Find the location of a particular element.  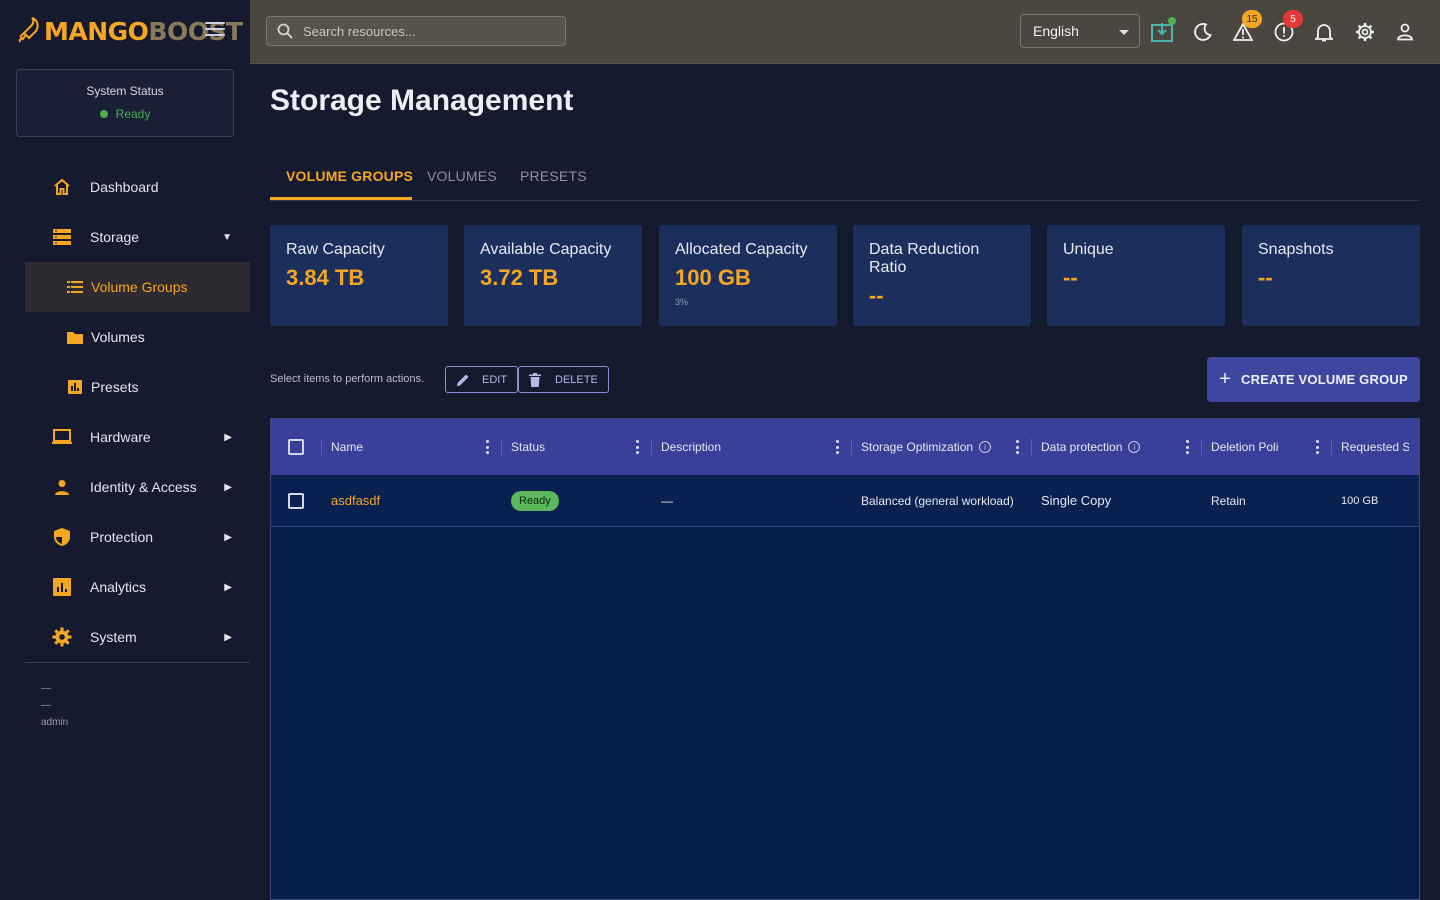

stat-card-snapshots: Snapshots -- is located at coordinates (1331, 275).